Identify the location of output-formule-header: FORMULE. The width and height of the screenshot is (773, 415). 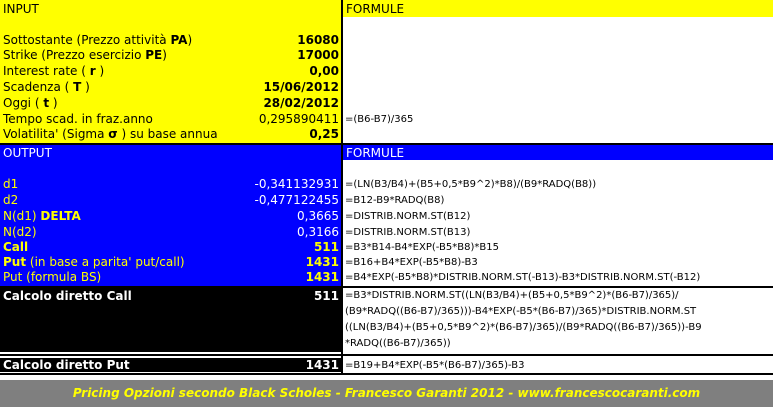
(375, 153).